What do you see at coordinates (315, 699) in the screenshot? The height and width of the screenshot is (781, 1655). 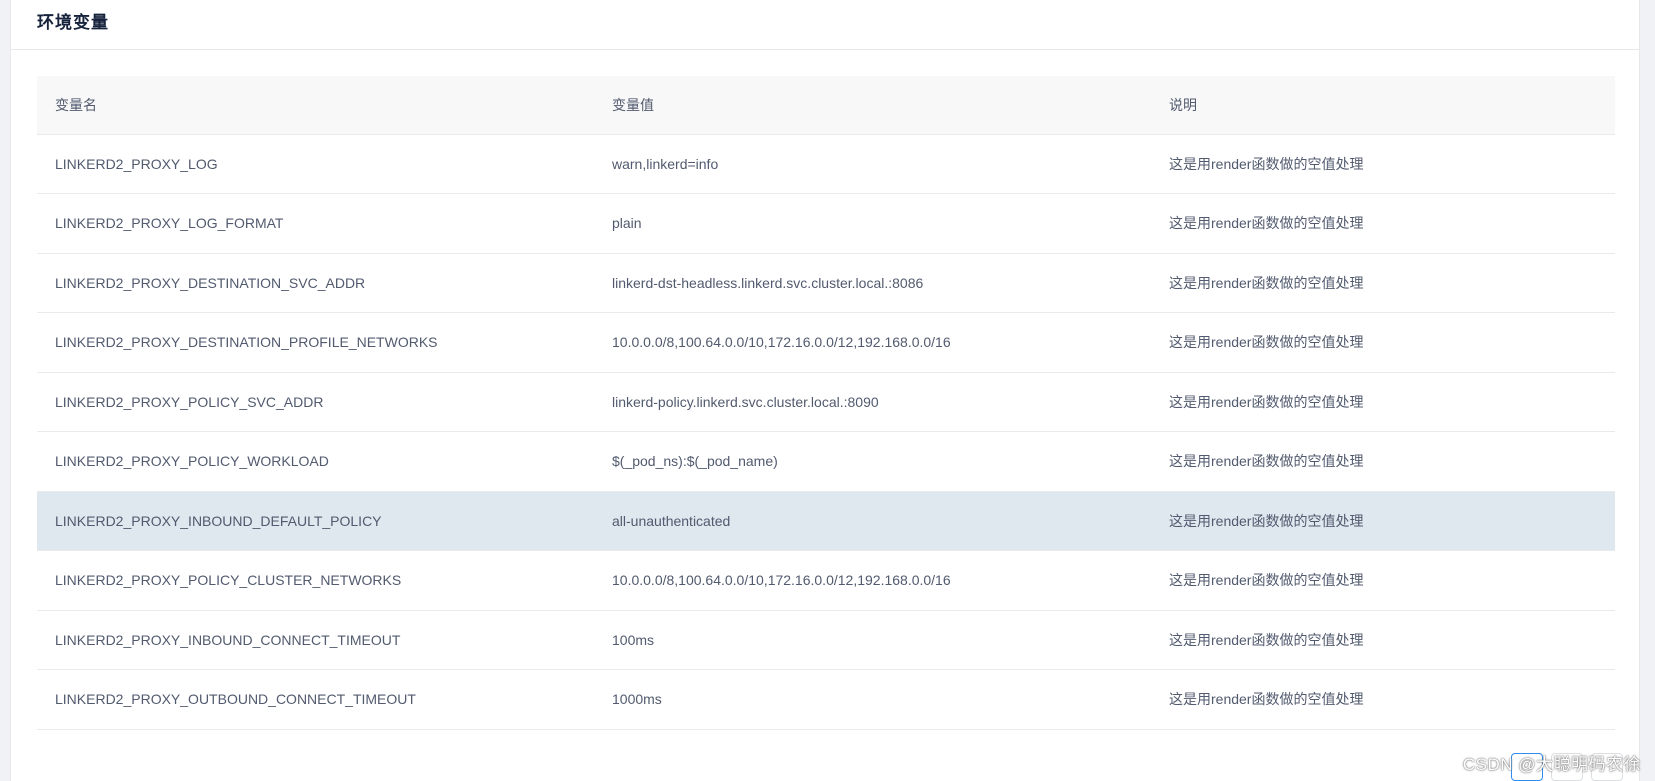 I see `cell-variable-name: LINKERD2_PROXY_OUTBOUND_CONNECT_TIMEOUT` at bounding box center [315, 699].